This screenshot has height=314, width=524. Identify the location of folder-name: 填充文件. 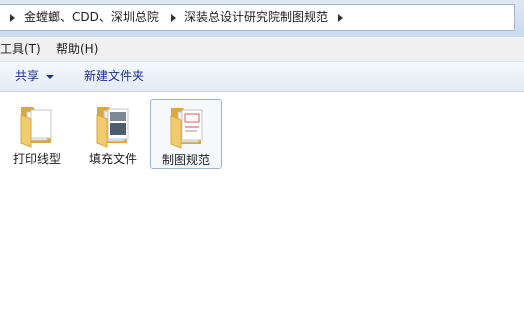
(112, 159).